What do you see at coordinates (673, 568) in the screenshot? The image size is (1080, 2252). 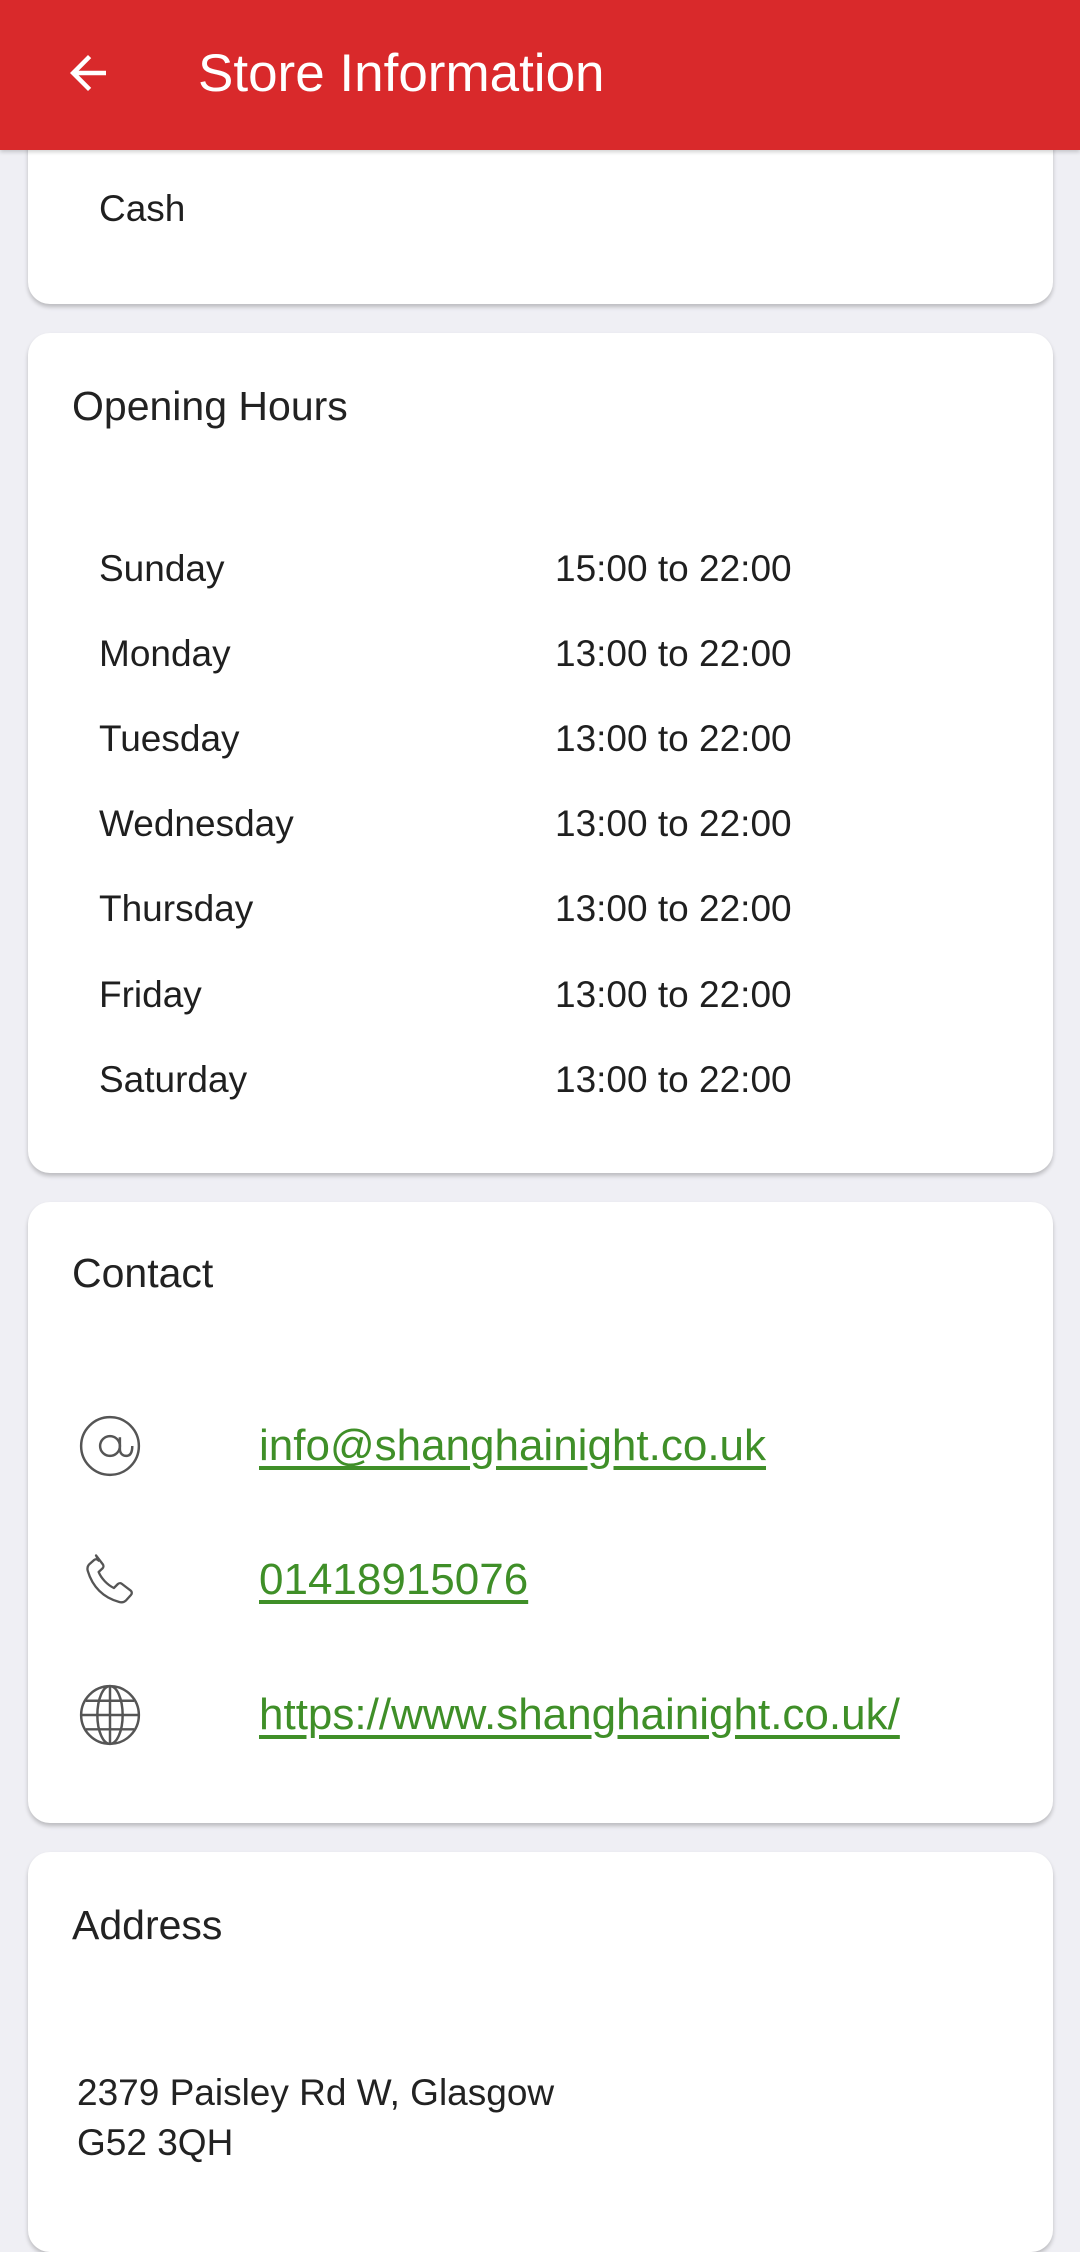 I see `hours-value: 15:00 to 22:00` at bounding box center [673, 568].